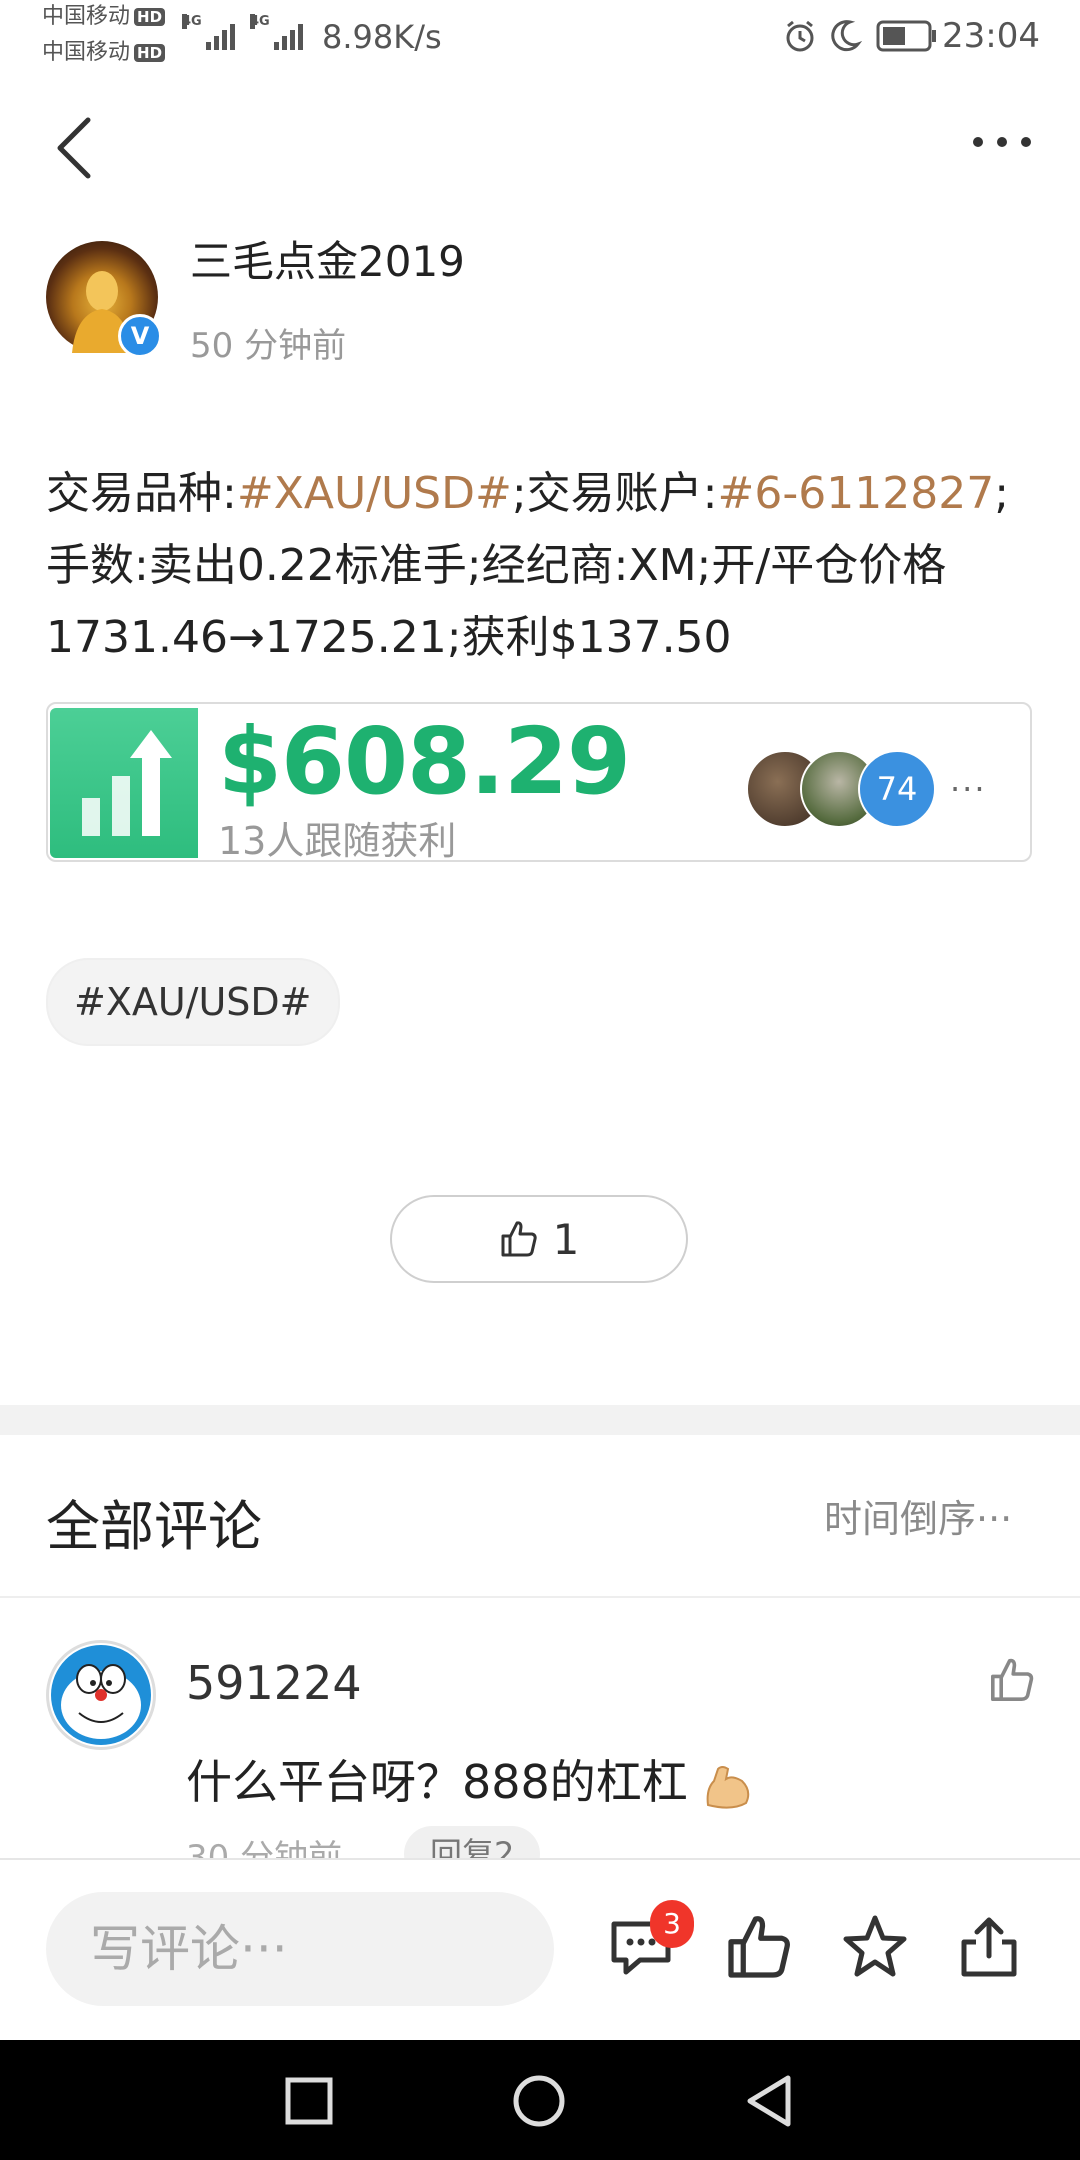 Image resolution: width=1080 pixels, height=2160 pixels. I want to click on topic-tag: #XAU/USD#, so click(193, 1002).